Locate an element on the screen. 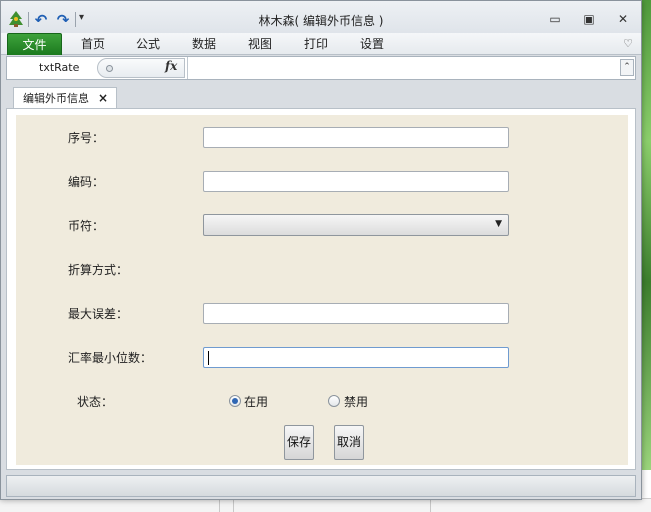  expand-formula-icon: ⌃ is located at coordinates (627, 67).